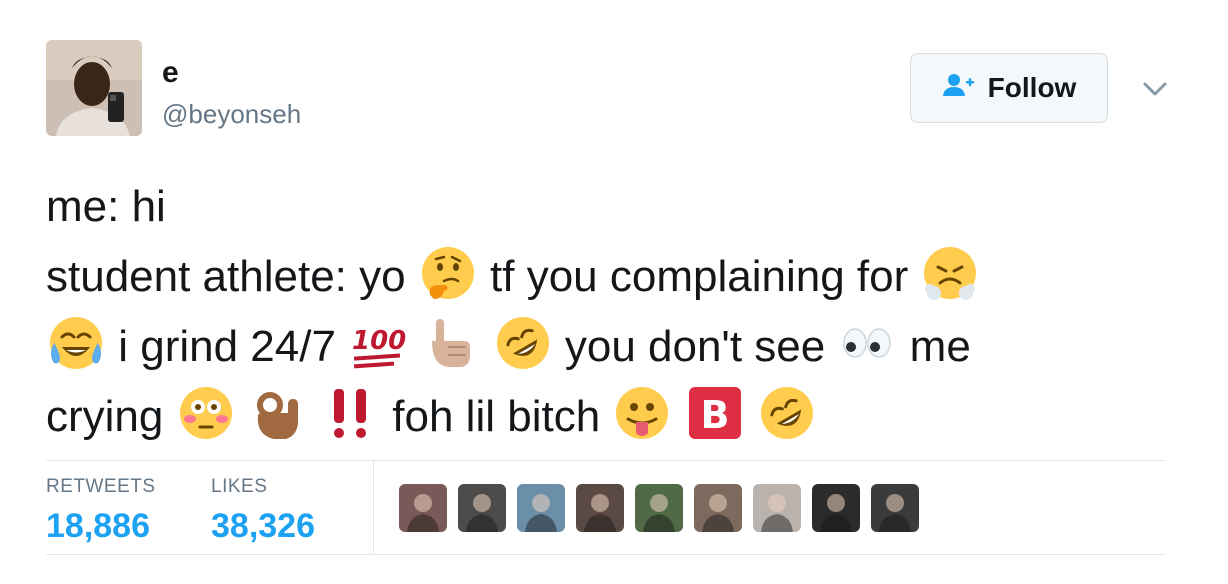 The width and height of the screenshot is (1228, 584). What do you see at coordinates (263, 526) in the screenshot?
I see `likes-count: 38,326` at bounding box center [263, 526].